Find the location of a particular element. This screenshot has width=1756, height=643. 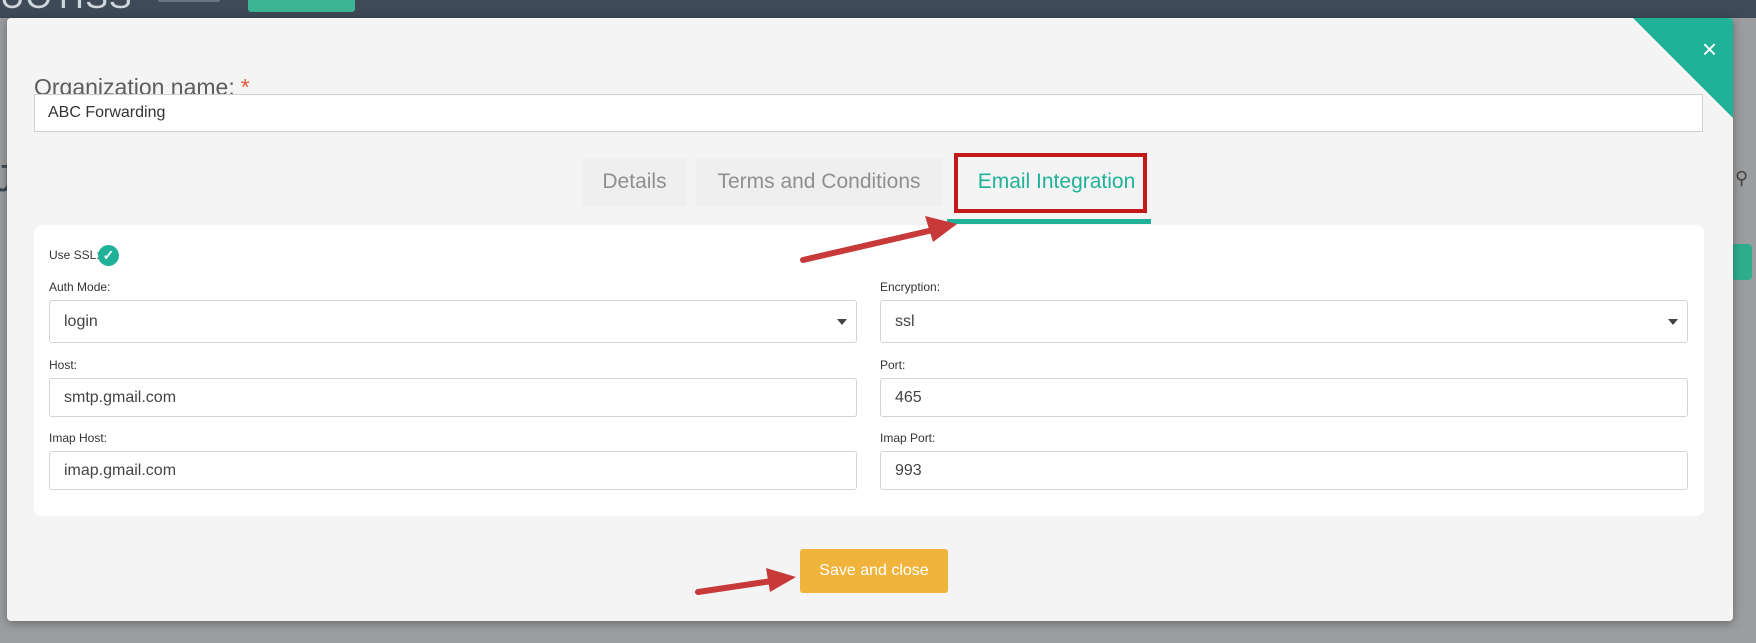

imap-port-value: 993 is located at coordinates (908, 470).